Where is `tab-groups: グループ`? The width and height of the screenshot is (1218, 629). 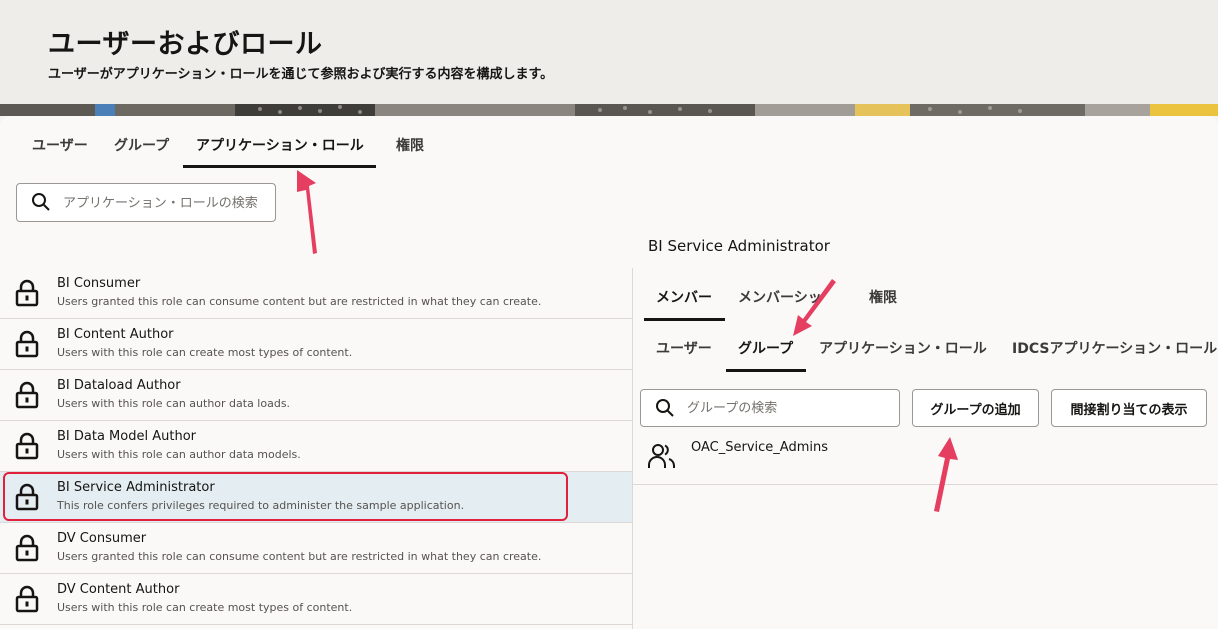 tab-groups: グループ is located at coordinates (141, 145).